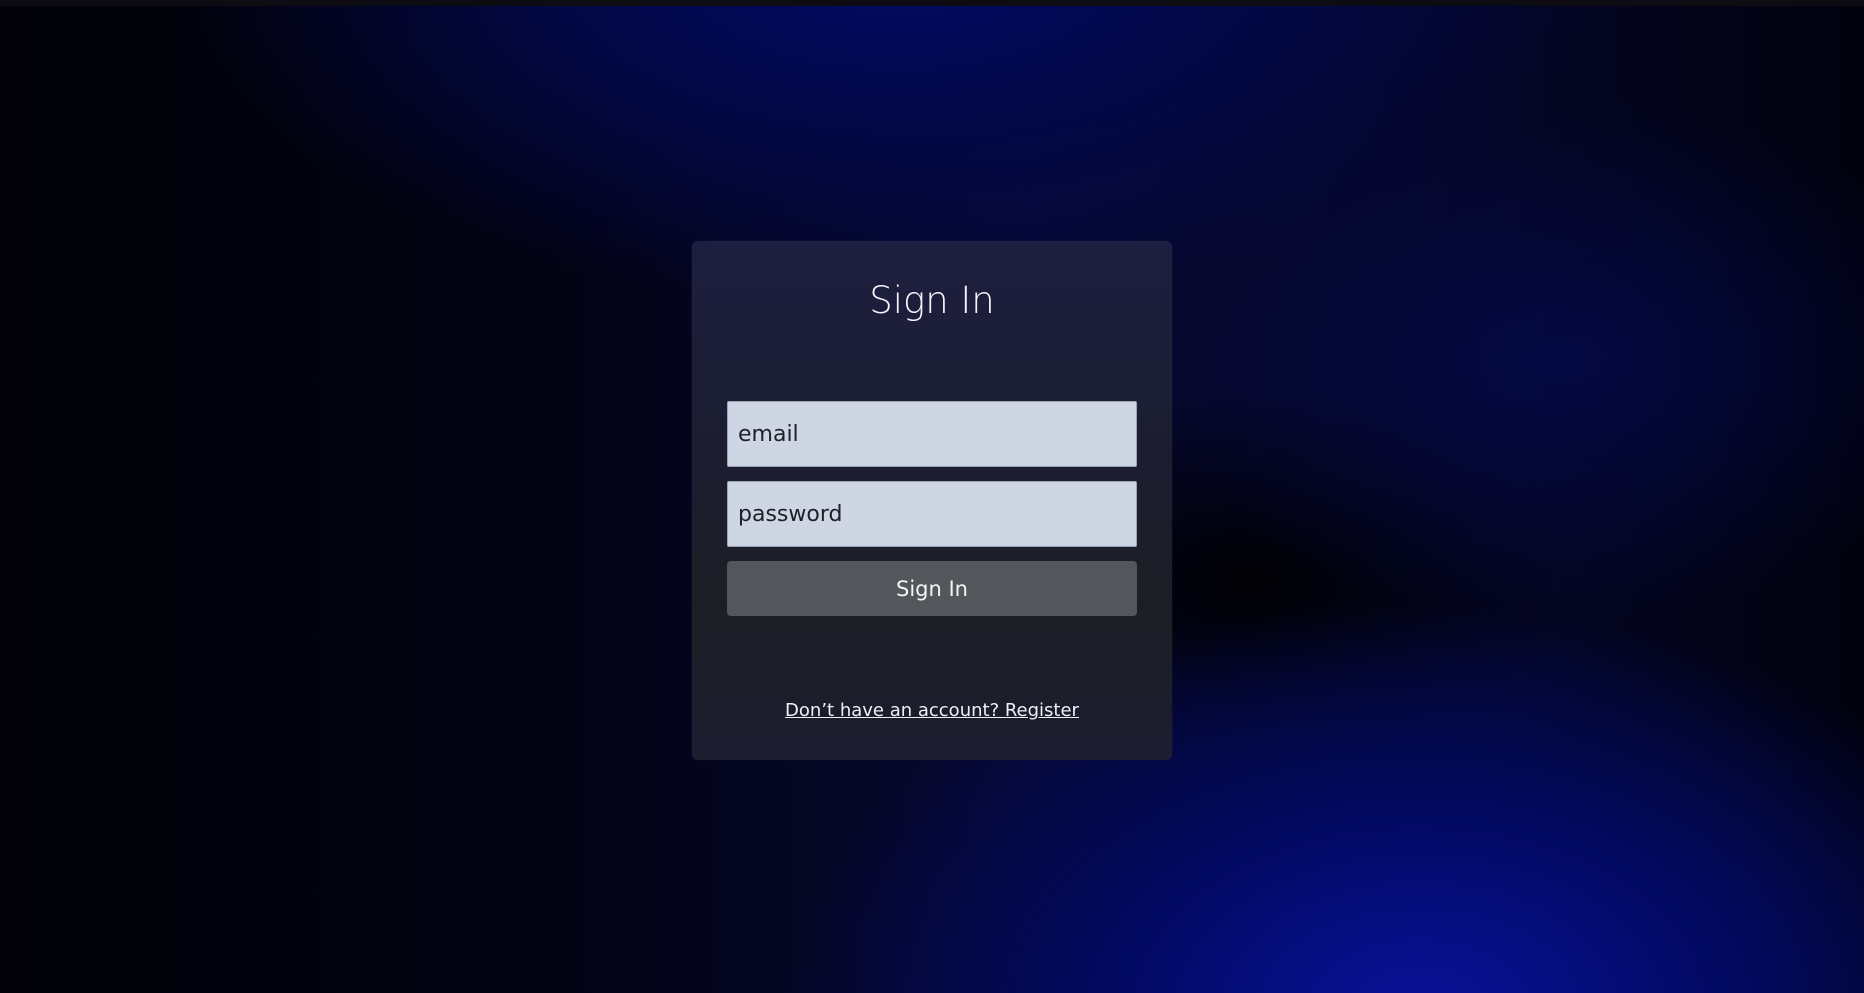  Describe the element at coordinates (932, 434) in the screenshot. I see `email-field` at that location.